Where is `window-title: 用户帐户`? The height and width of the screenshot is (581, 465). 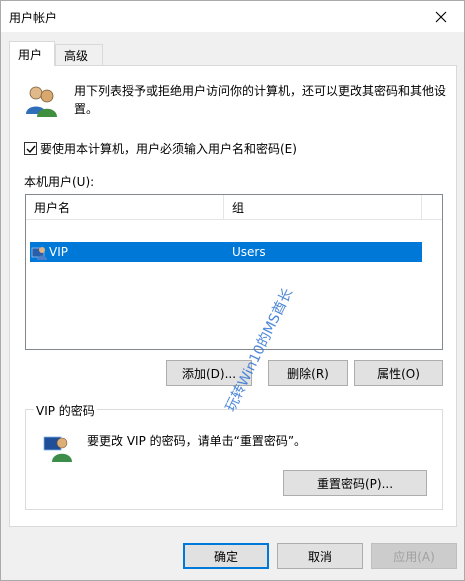
window-title: 用户帐户 is located at coordinates (33, 18).